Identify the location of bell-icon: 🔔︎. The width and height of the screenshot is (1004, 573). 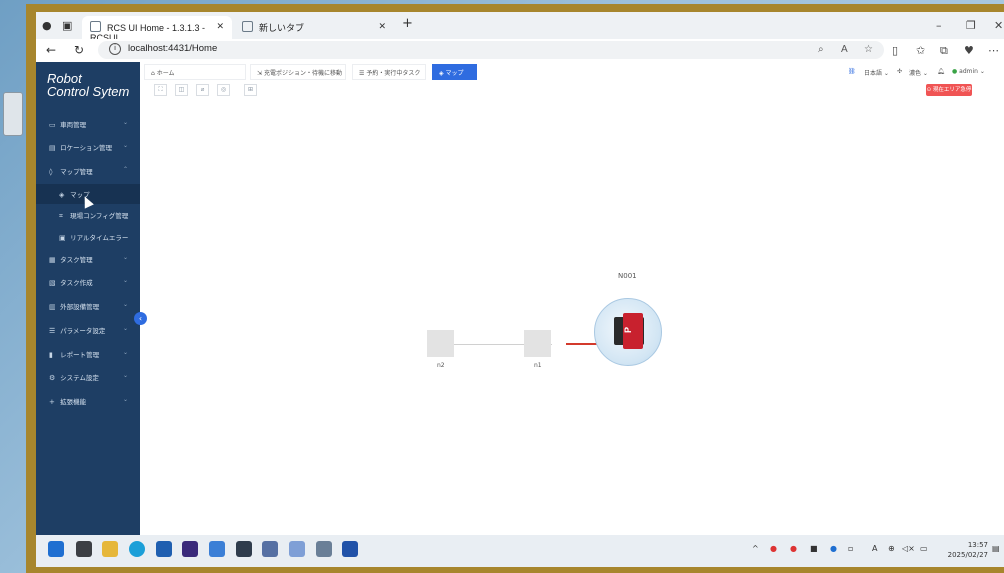
(941, 71).